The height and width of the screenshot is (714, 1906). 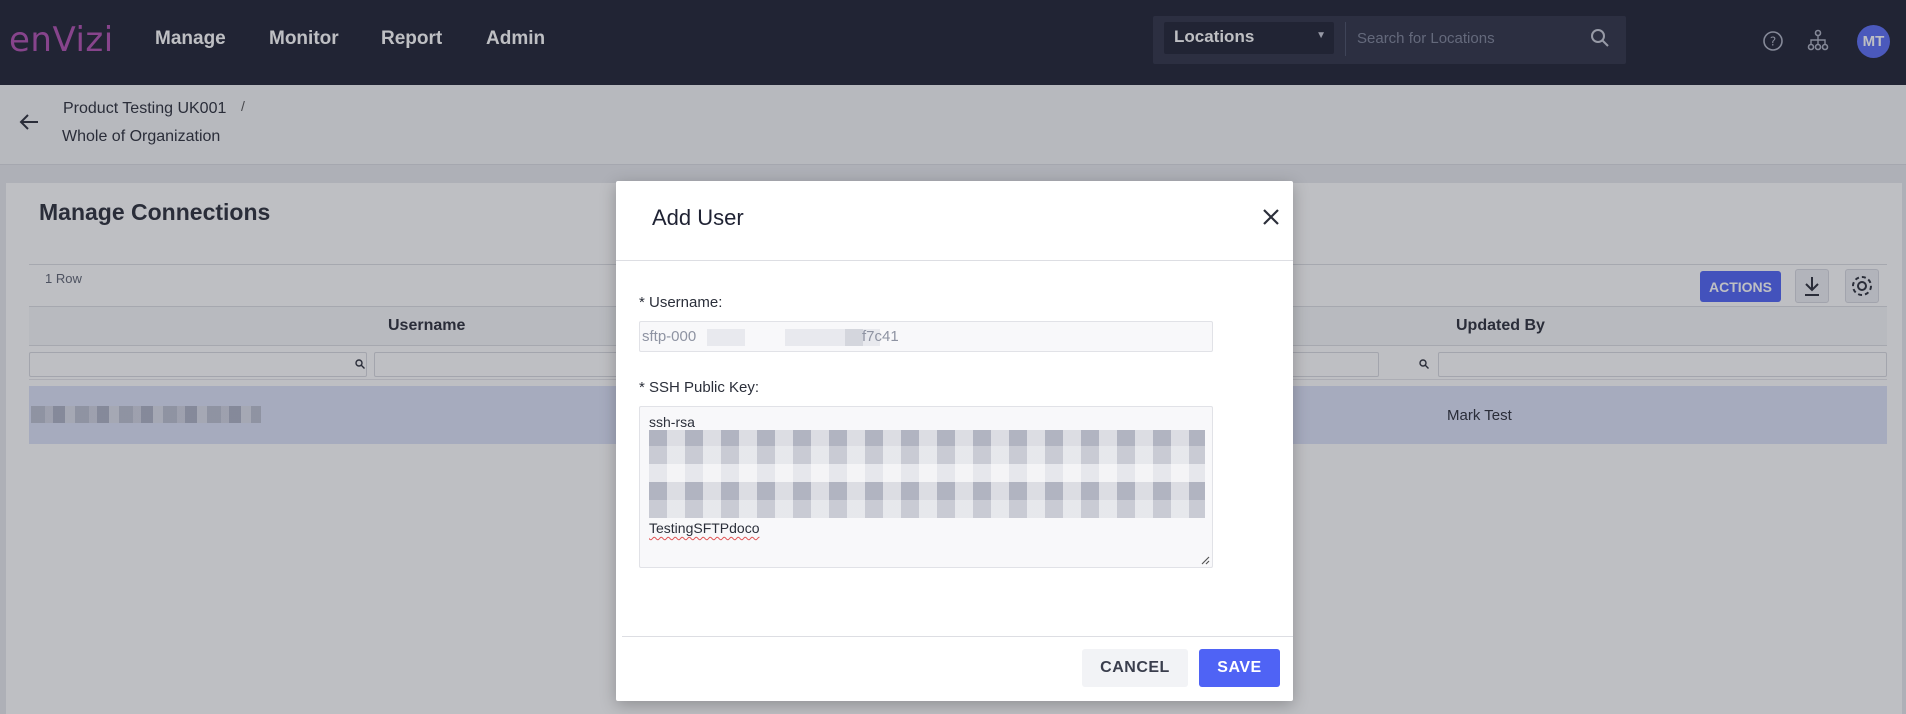 I want to click on ssh-key-comment: TestingSFTPdoco, so click(x=704, y=528).